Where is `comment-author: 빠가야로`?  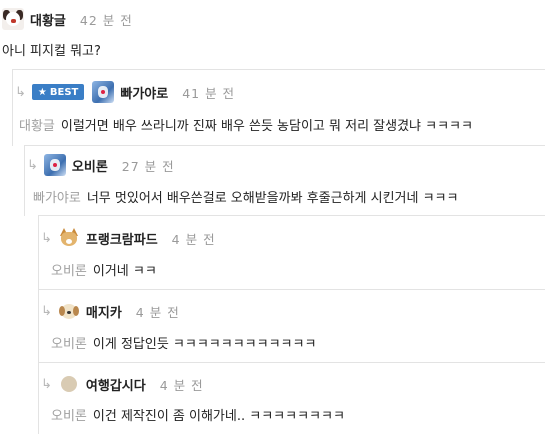
comment-author: 빠가야로 is located at coordinates (144, 92).